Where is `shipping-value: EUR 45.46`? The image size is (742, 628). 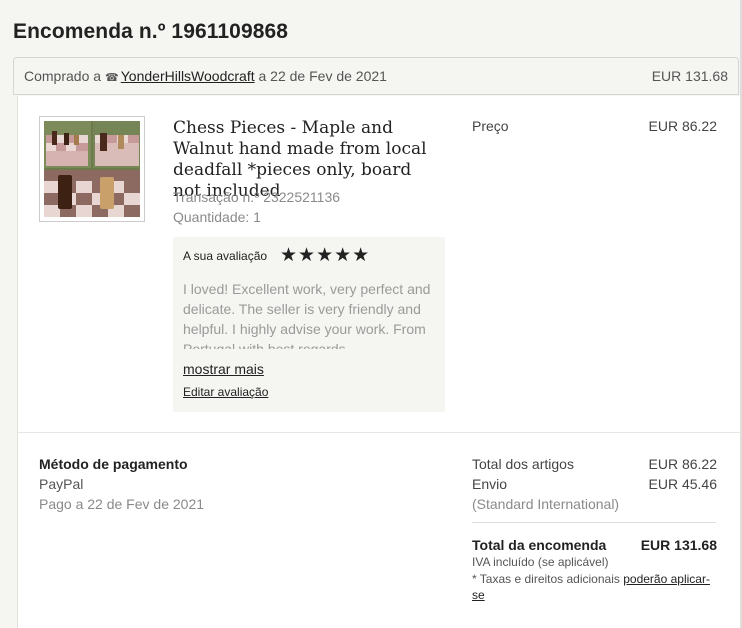
shipping-value: EUR 45.46 is located at coordinates (682, 484).